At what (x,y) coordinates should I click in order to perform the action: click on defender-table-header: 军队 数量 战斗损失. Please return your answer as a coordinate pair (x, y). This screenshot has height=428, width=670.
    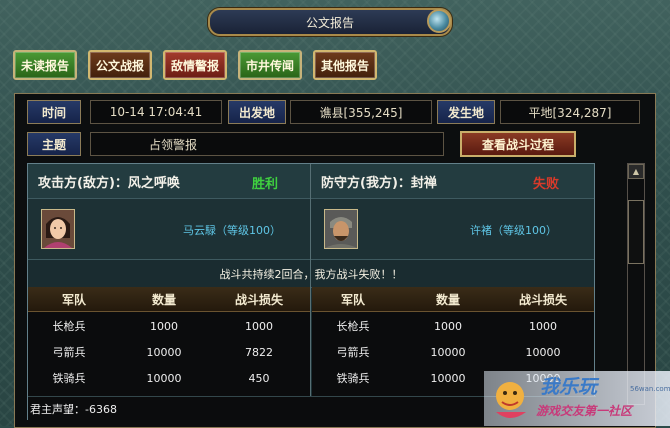
    Looking at the image, I should click on (453, 299).